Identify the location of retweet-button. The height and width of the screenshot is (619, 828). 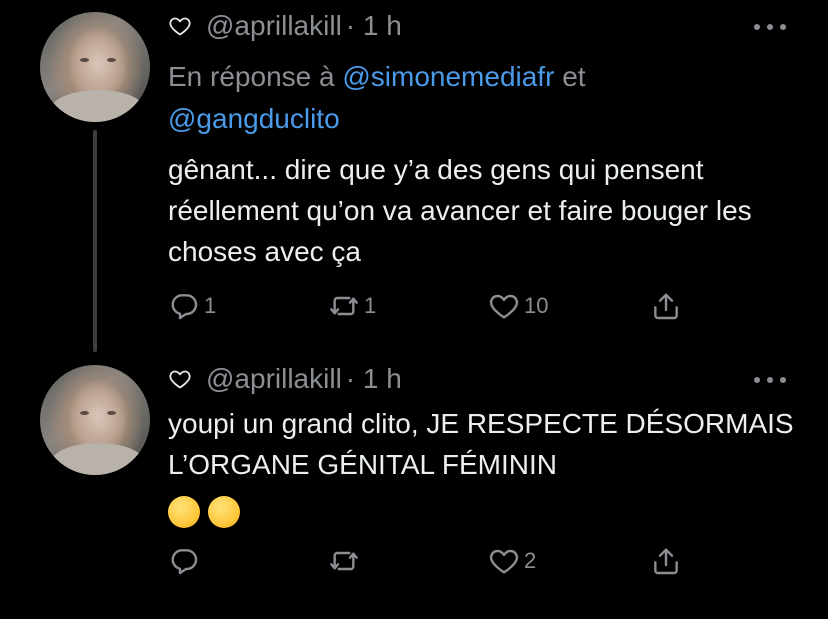
(346, 561).